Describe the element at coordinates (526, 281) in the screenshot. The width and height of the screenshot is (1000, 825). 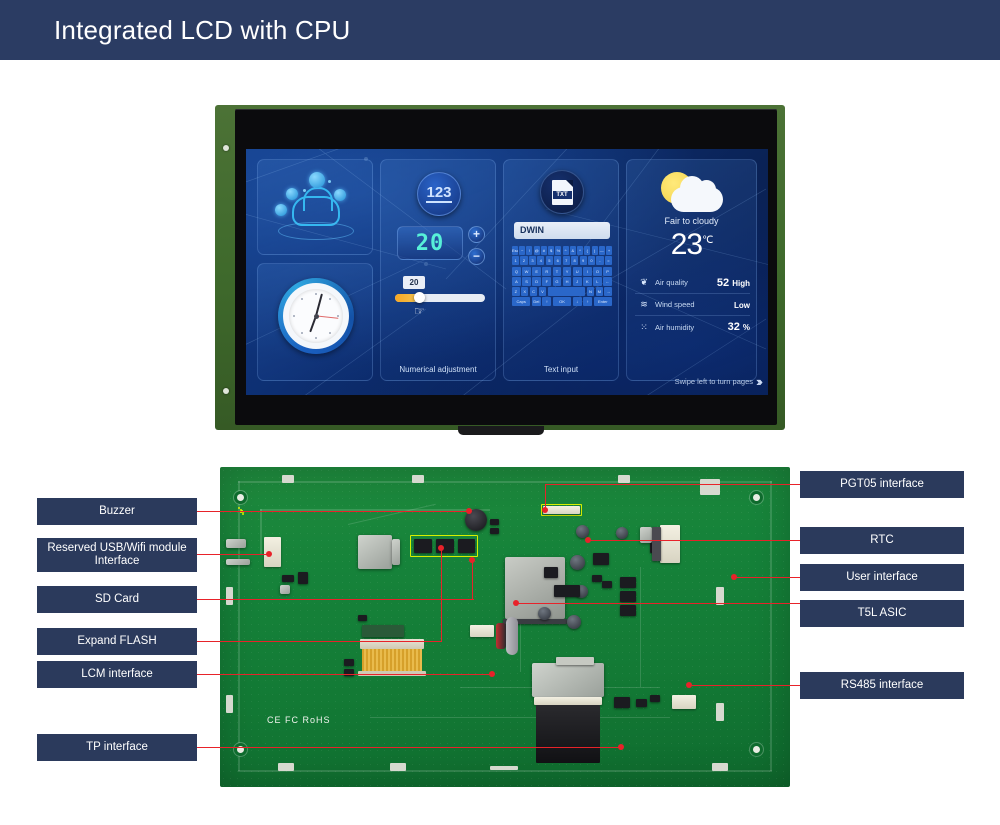
I see `keyboard-key: S` at that location.